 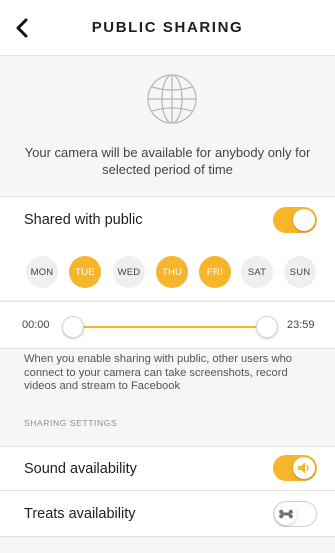 I want to click on shared-public-label: Shared with public, so click(x=83, y=220).